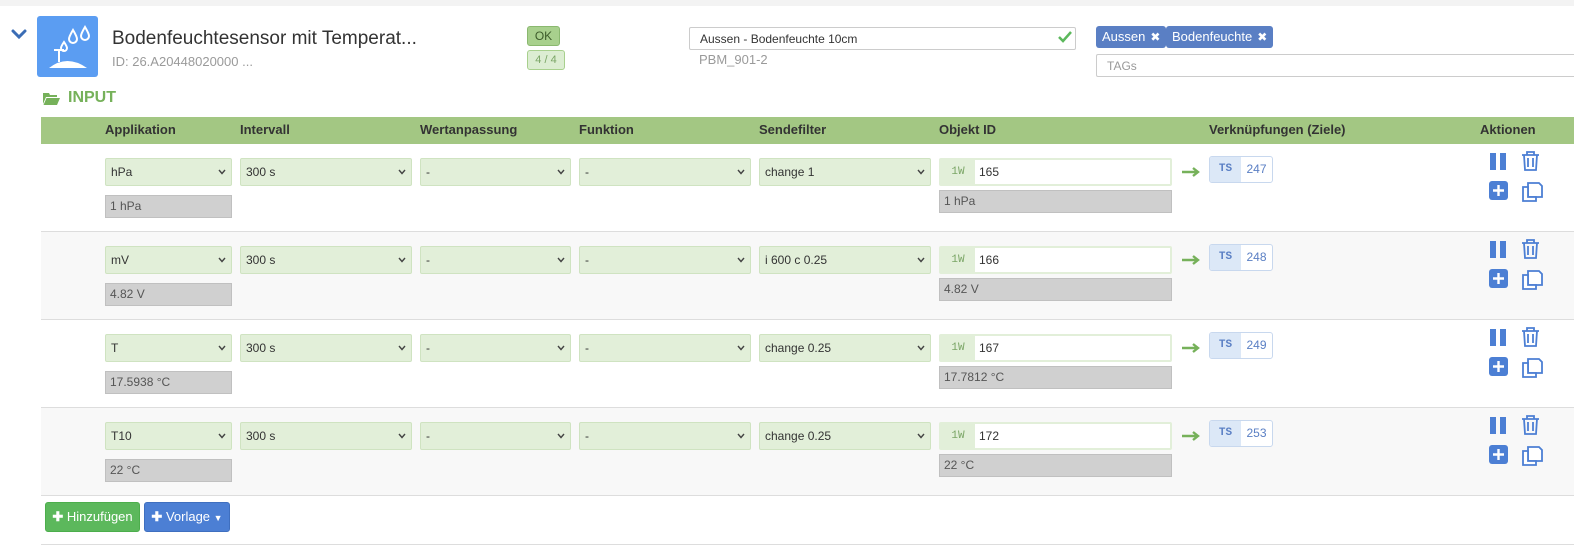 The width and height of the screenshot is (1574, 549). What do you see at coordinates (1508, 129) in the screenshot?
I see `column-aktionen: Aktionen` at bounding box center [1508, 129].